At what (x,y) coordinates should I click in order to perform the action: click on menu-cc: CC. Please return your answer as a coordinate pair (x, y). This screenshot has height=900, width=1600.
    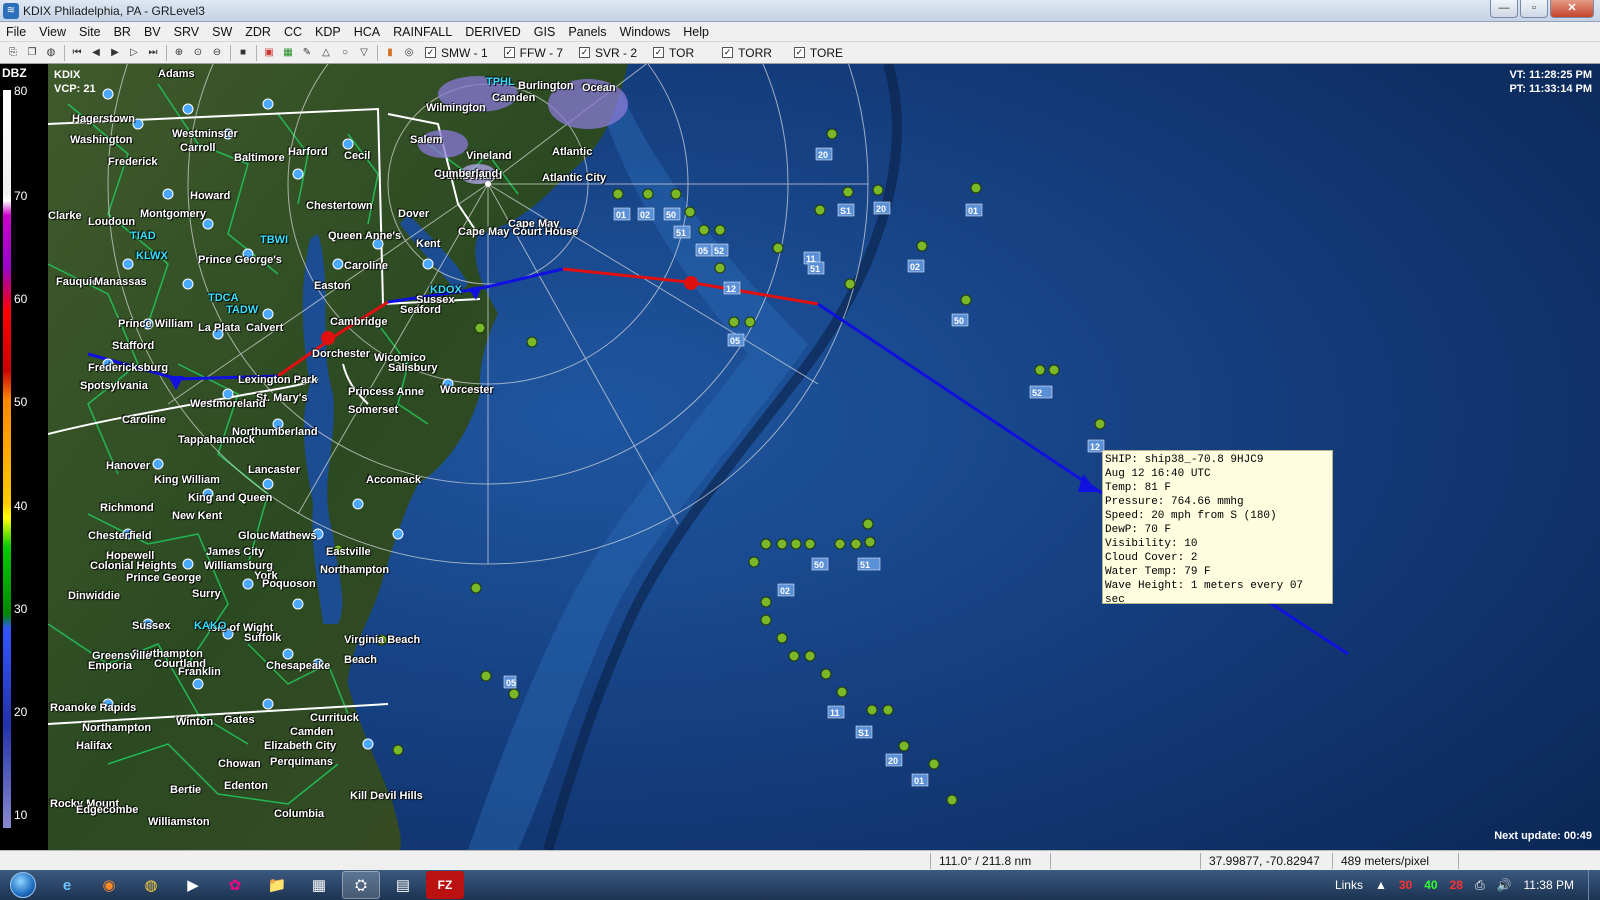
    Looking at the image, I should click on (293, 32).